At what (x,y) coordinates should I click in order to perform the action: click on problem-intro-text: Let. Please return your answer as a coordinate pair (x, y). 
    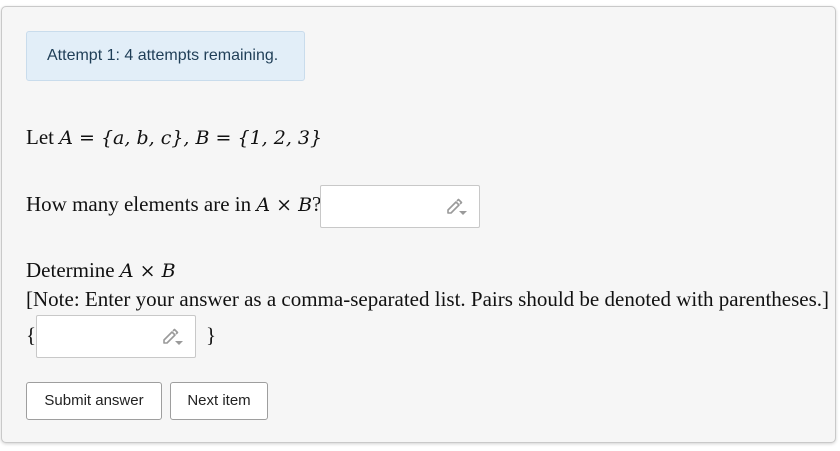
    Looking at the image, I should click on (40, 137).